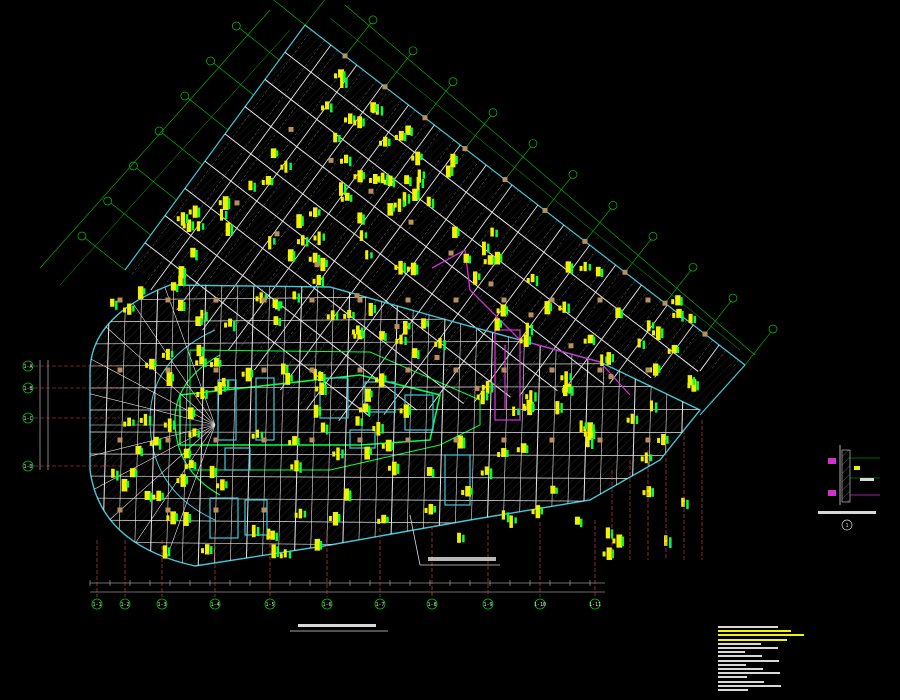  What do you see at coordinates (269, 605) in the screenshot?
I see `grid-bubble-label: 1-5` at bounding box center [269, 605].